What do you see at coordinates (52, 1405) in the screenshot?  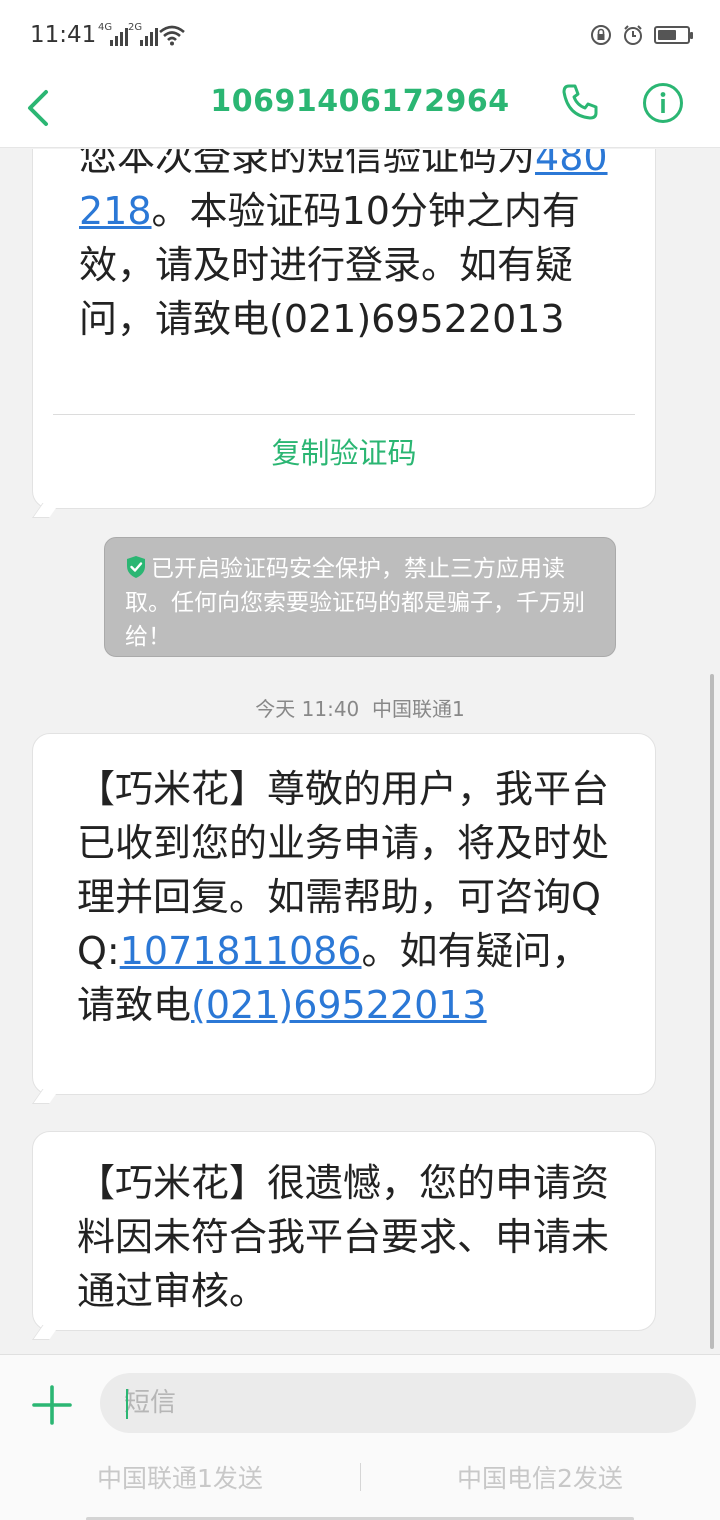 I see `plus-icon` at bounding box center [52, 1405].